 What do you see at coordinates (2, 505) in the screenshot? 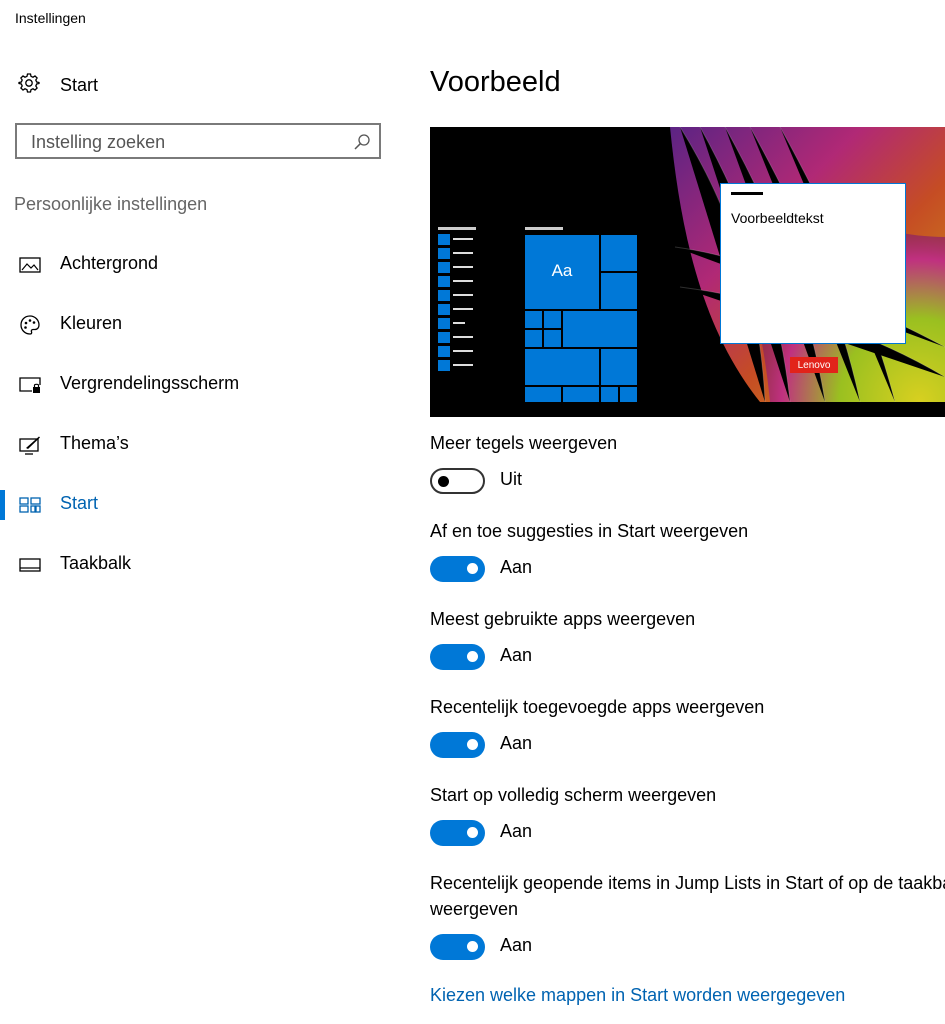
I see `active-indicator` at bounding box center [2, 505].